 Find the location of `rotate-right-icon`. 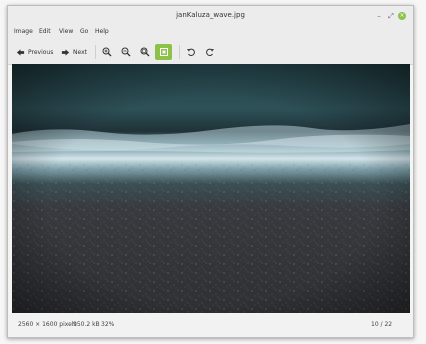

rotate-right-icon is located at coordinates (210, 52).